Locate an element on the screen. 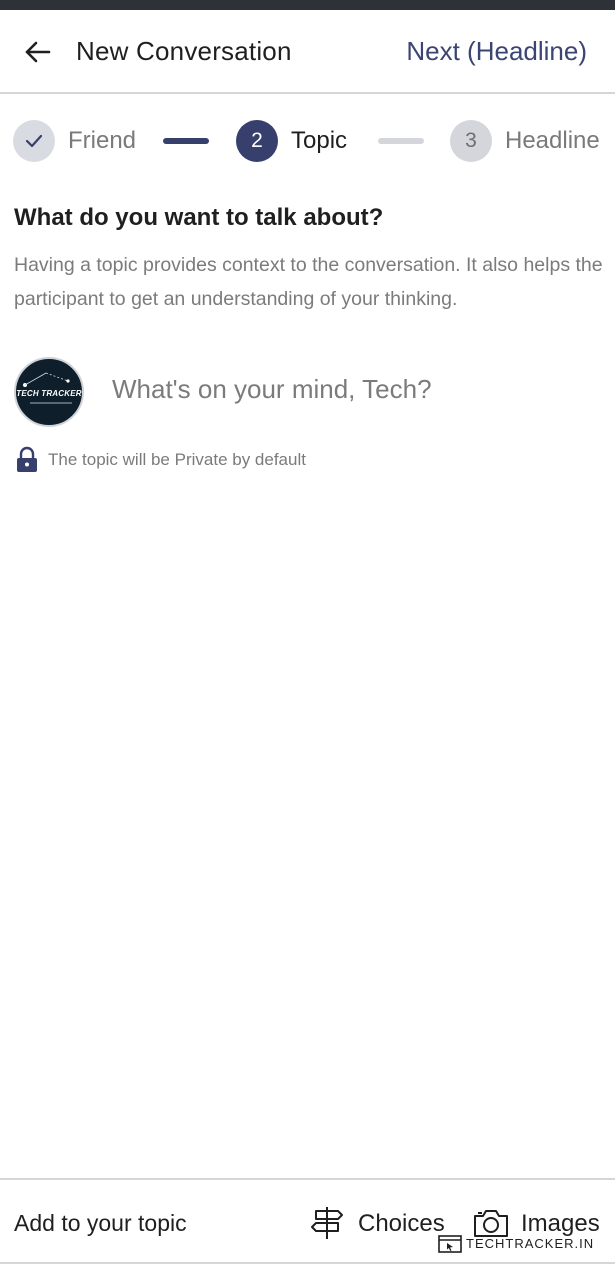  progress-stepper: Friend 2 Topic 3 Headline is located at coordinates (307, 141).